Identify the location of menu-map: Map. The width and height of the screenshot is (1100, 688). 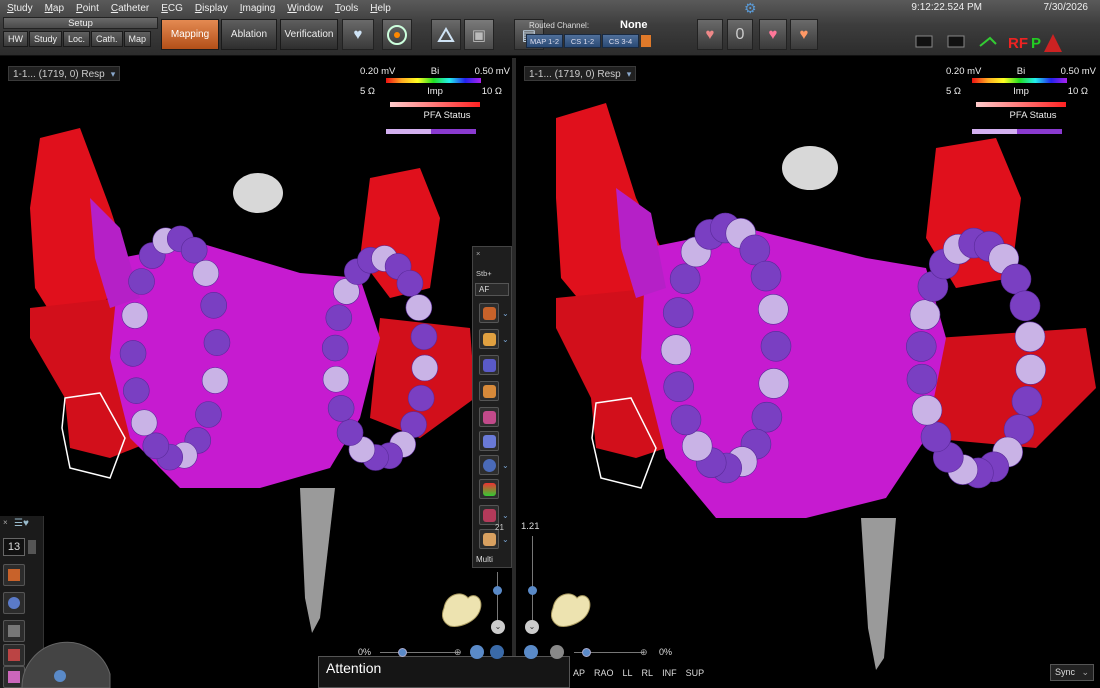
(53, 7).